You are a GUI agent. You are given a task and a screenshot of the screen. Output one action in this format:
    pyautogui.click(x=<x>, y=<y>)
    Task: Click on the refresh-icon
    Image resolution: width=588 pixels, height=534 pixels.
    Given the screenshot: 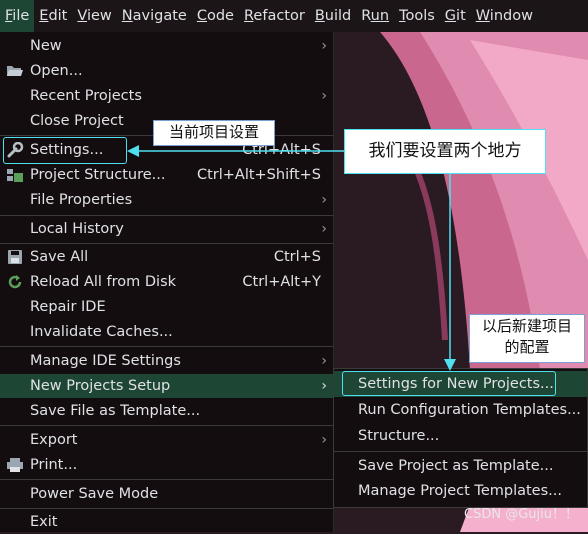 What is the action you would take?
    pyautogui.click(x=15, y=282)
    